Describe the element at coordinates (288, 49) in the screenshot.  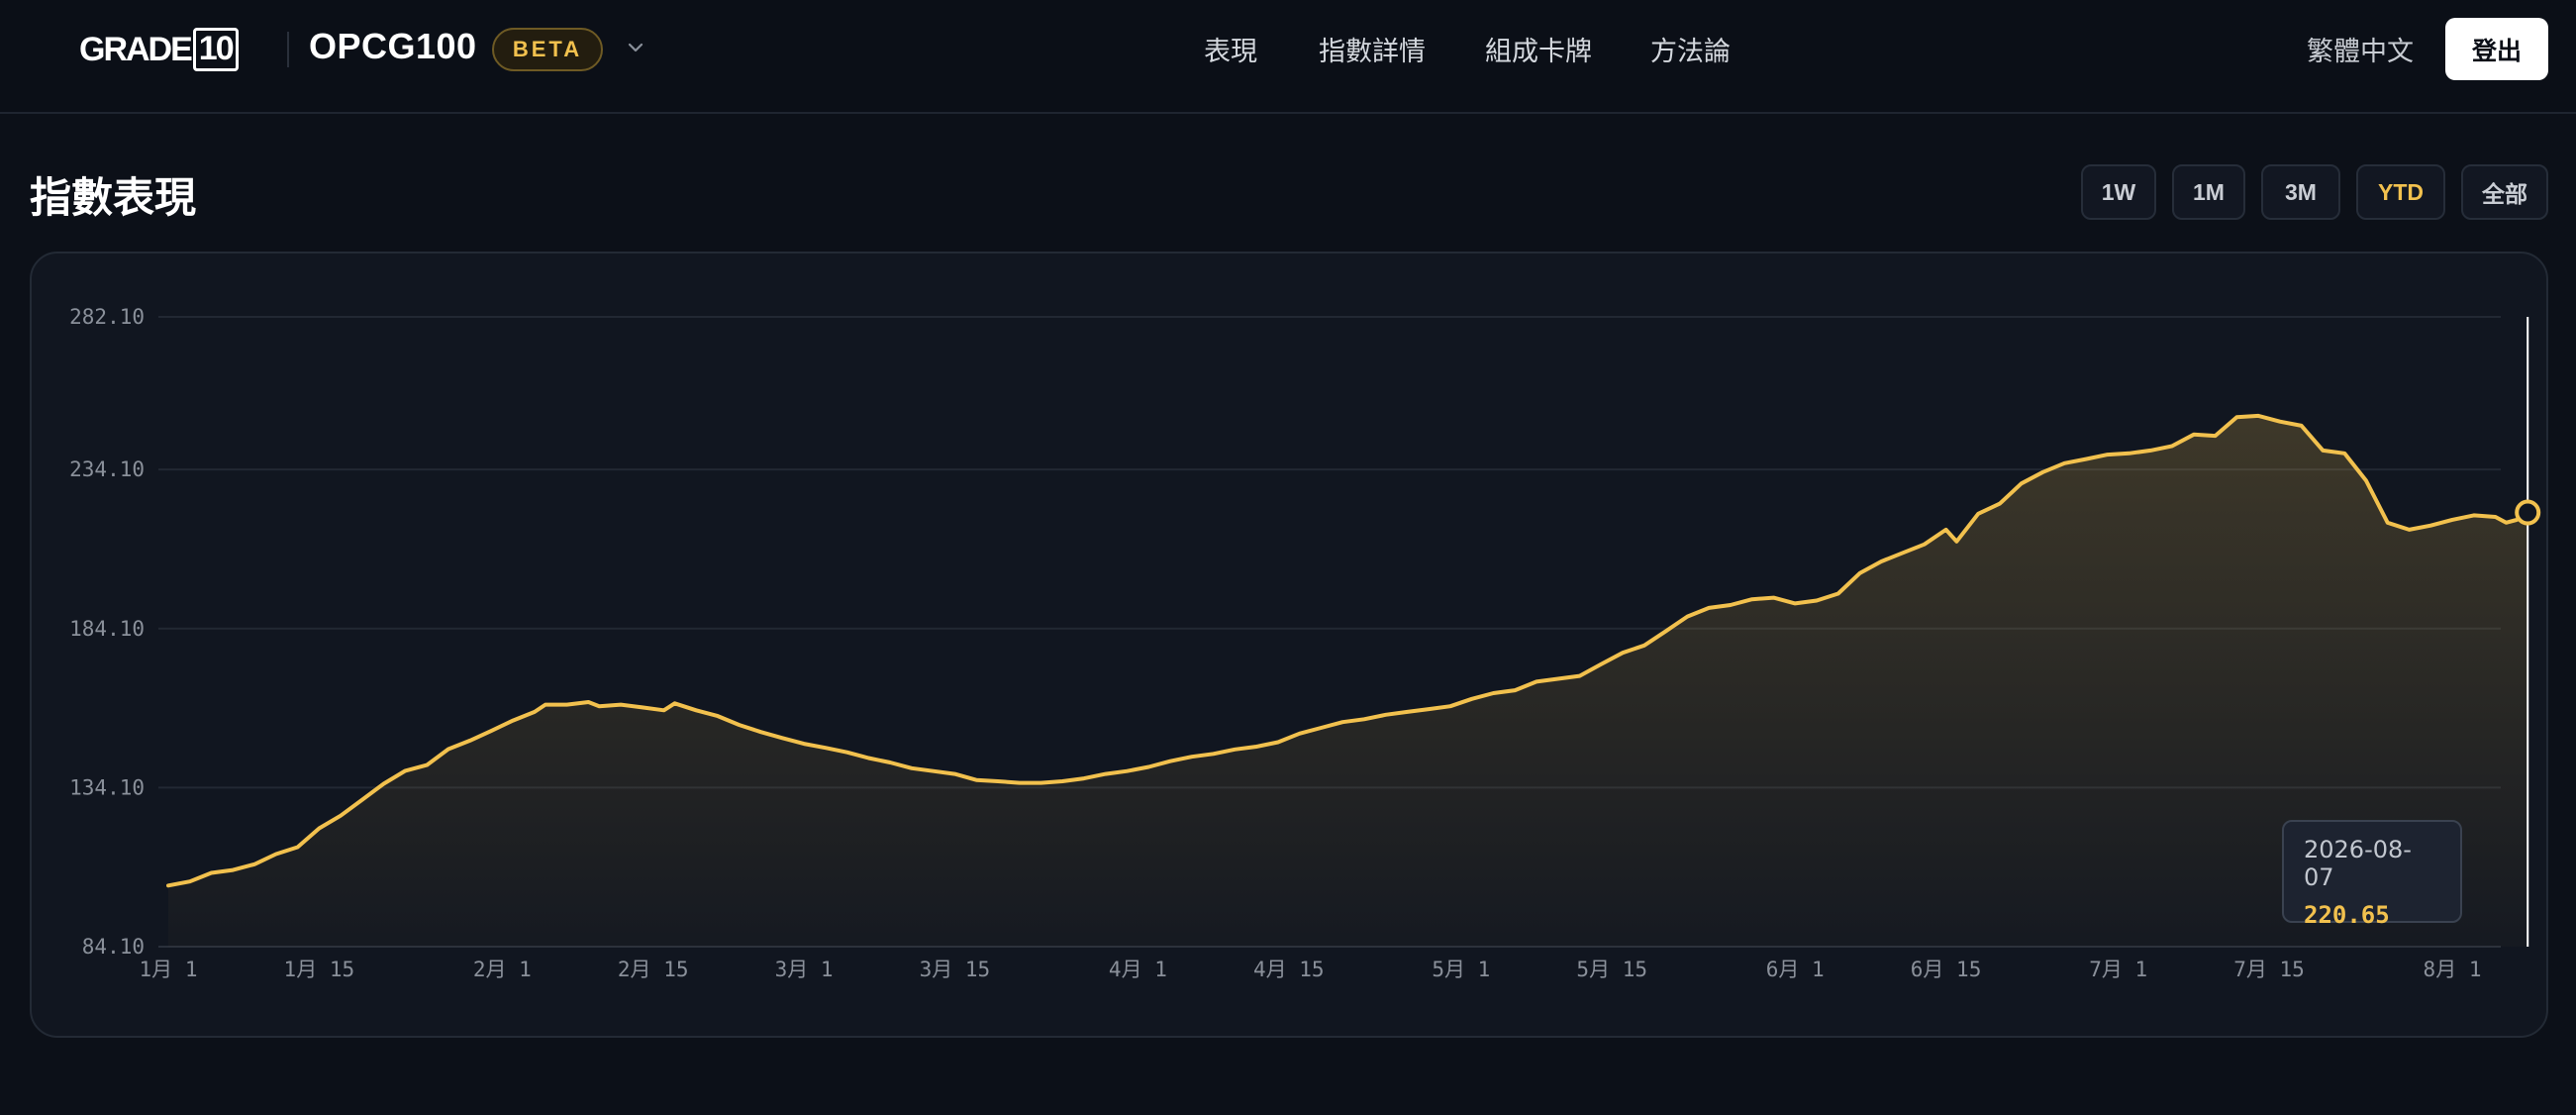
I see `header-divider` at that location.